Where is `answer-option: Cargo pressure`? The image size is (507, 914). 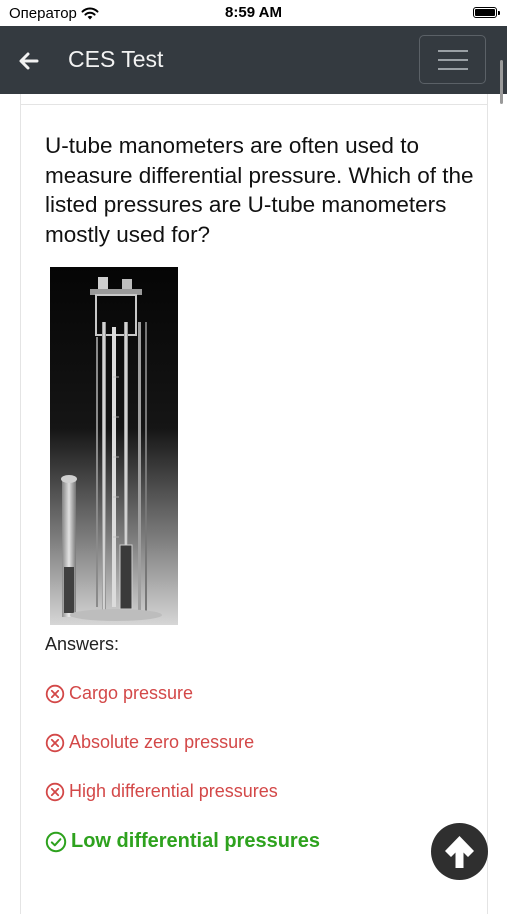
answer-option: Cargo pressure is located at coordinates (119, 693).